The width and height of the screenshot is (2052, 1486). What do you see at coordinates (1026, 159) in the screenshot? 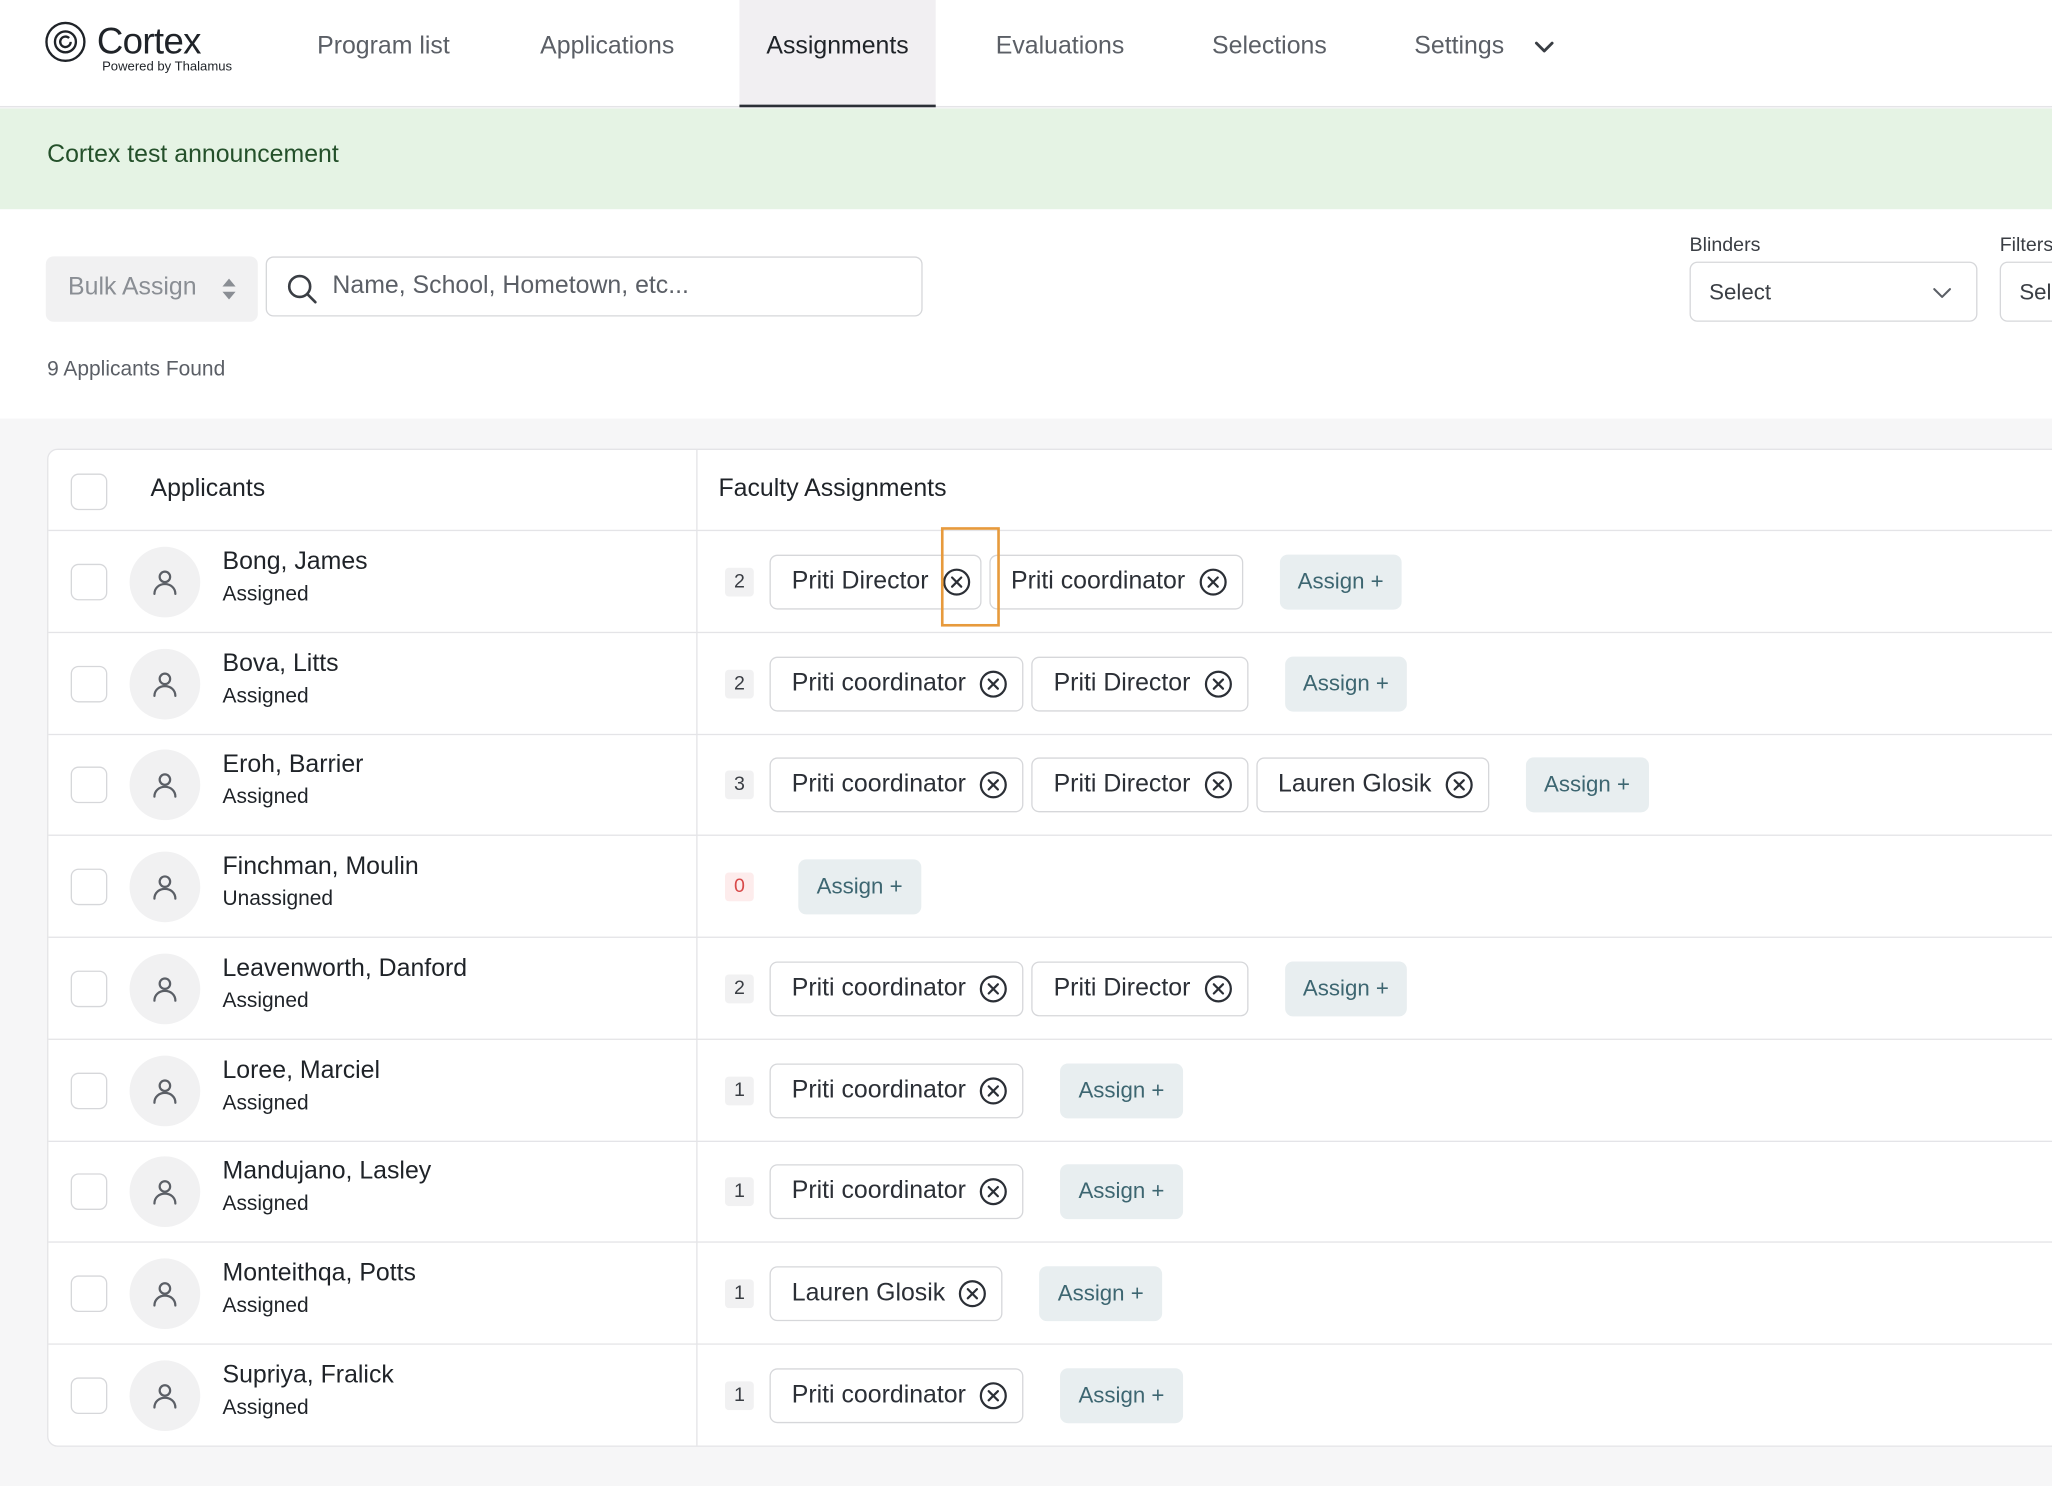
I see `announcement-banner: Cortex test announcement` at bounding box center [1026, 159].